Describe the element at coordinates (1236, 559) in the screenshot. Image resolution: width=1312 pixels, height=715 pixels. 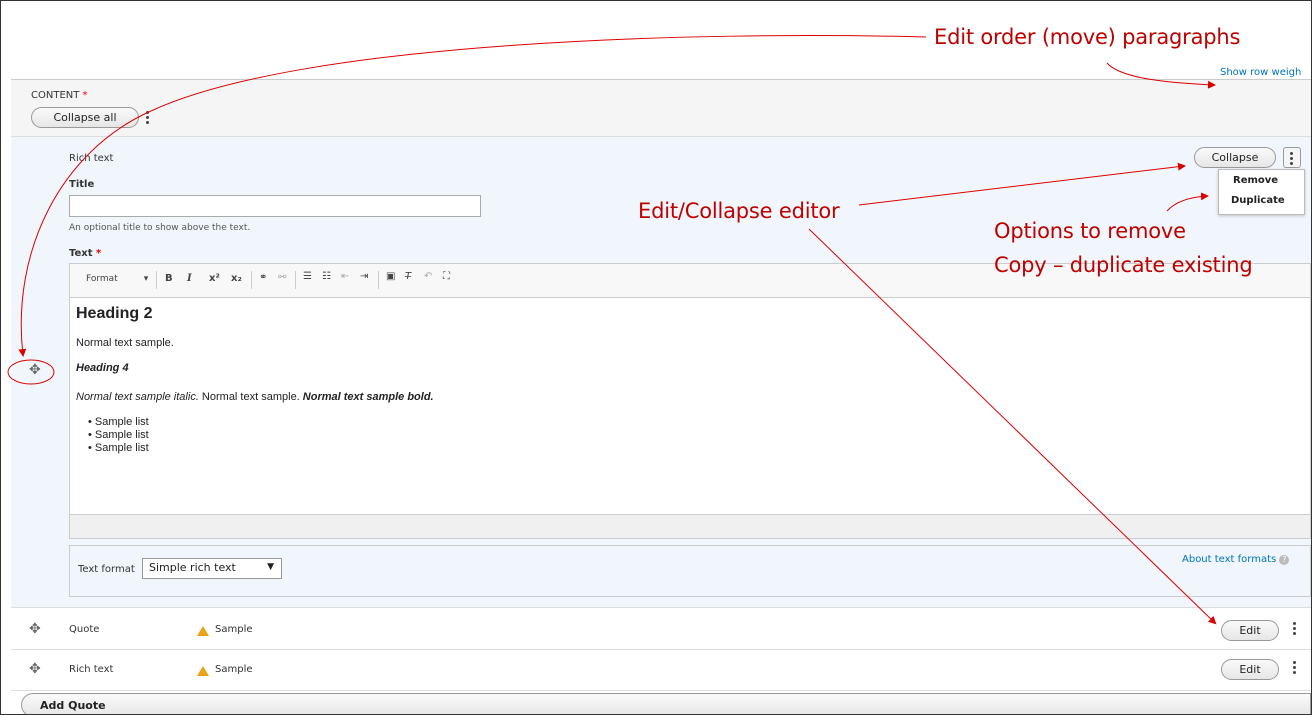
I see `about-text-formats-link: About text formats ?` at that location.